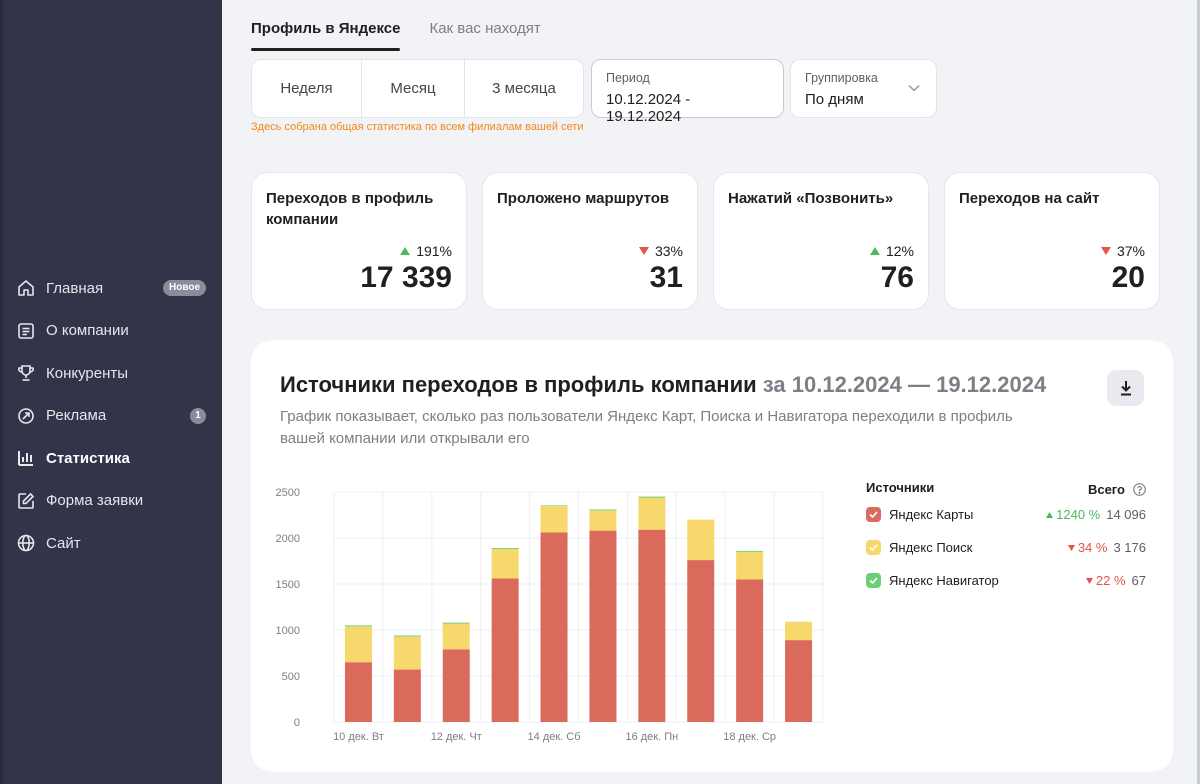 The height and width of the screenshot is (784, 1200). What do you see at coordinates (307, 88) in the screenshot?
I see `week-button: Неделя` at bounding box center [307, 88].